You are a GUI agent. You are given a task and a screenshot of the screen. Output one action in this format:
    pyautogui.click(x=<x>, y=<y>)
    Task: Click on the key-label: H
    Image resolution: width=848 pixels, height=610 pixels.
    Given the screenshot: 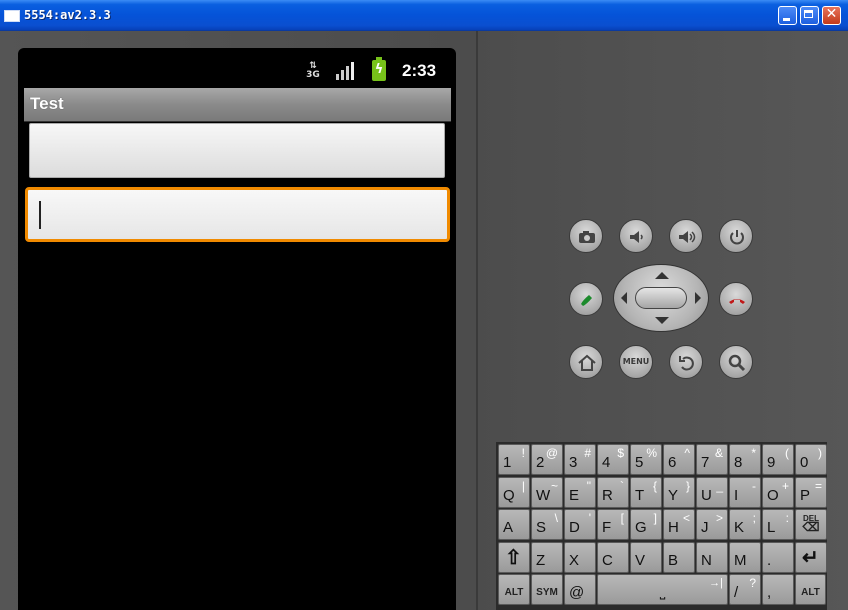 What is the action you would take?
    pyautogui.click(x=673, y=527)
    